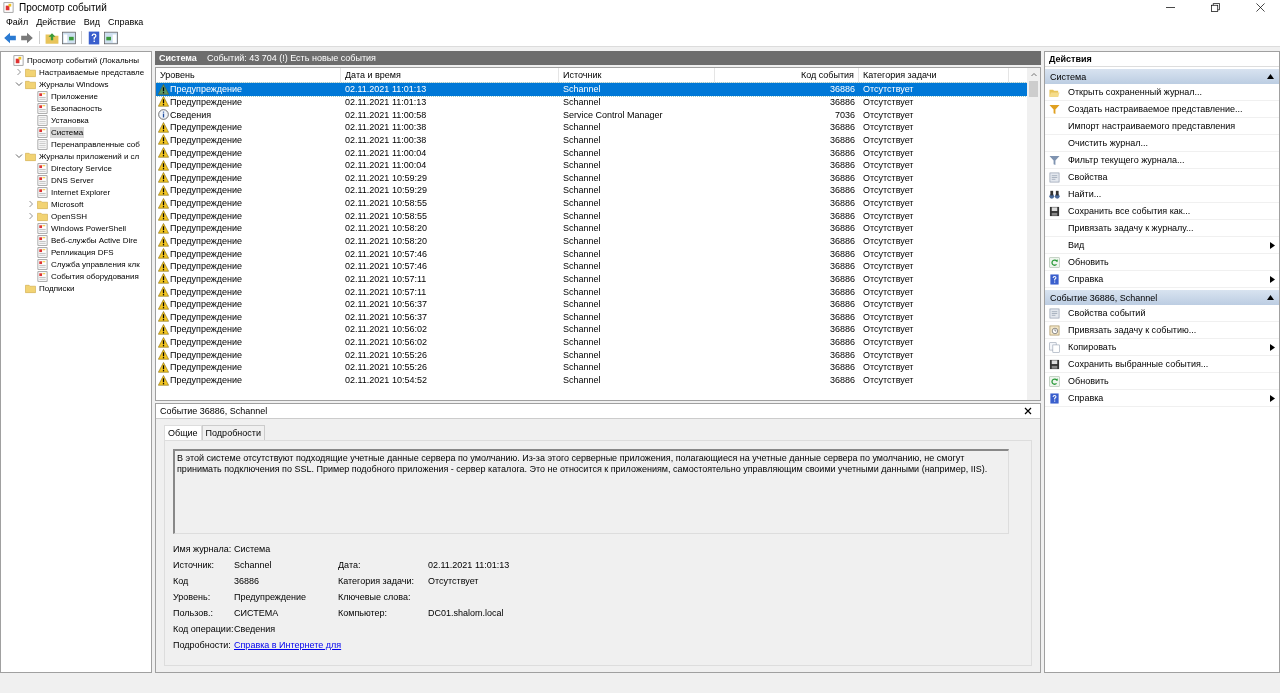  What do you see at coordinates (82, 252) in the screenshot?
I see `tree-item: Репликация DFS` at bounding box center [82, 252].